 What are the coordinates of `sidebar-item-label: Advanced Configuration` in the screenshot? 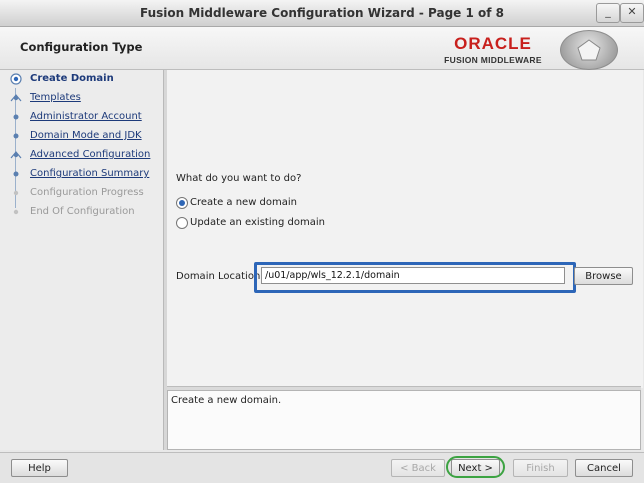 It's located at (90, 154).